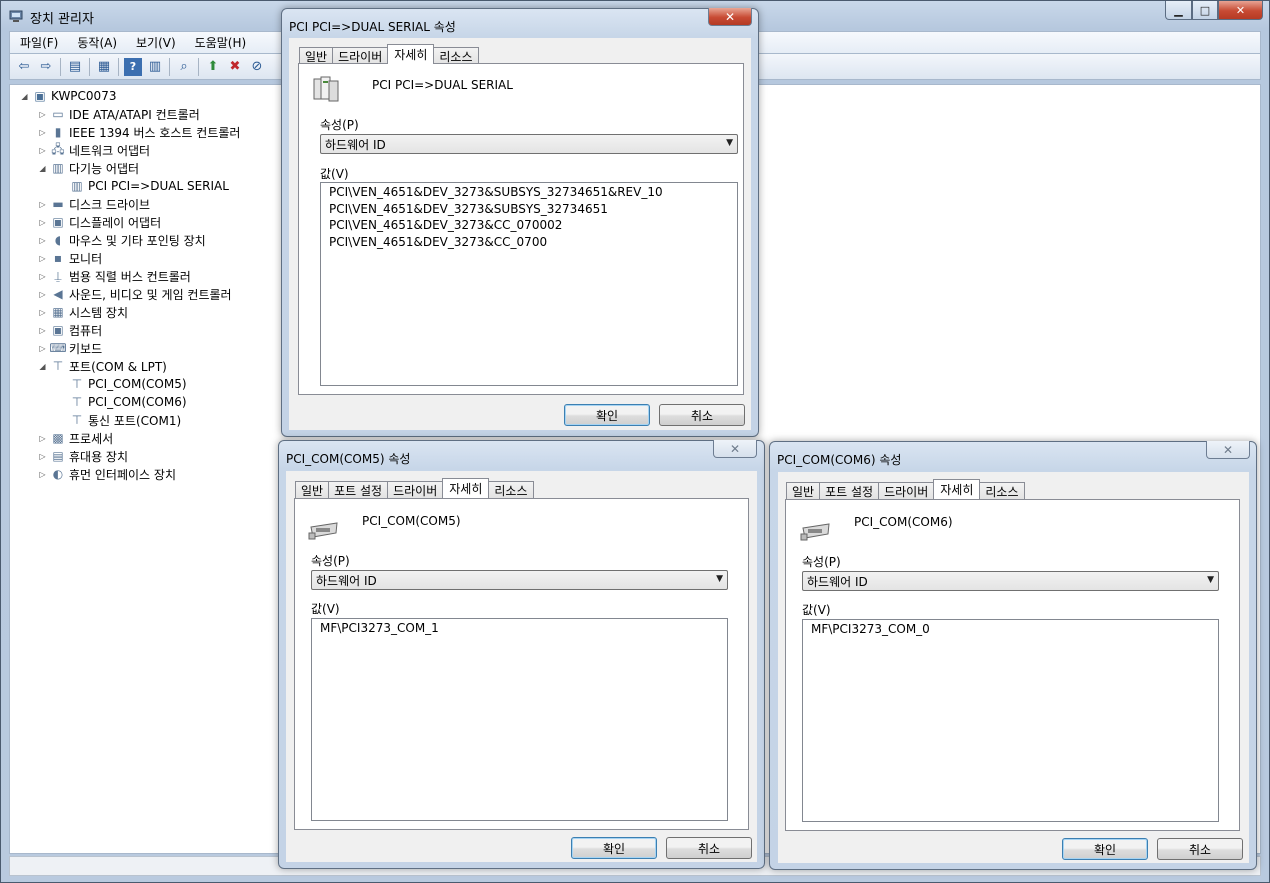 Image resolution: width=1270 pixels, height=883 pixels. What do you see at coordinates (110, 150) in the screenshot?
I see `tree-item-label: 네트워크 어댑터` at bounding box center [110, 150].